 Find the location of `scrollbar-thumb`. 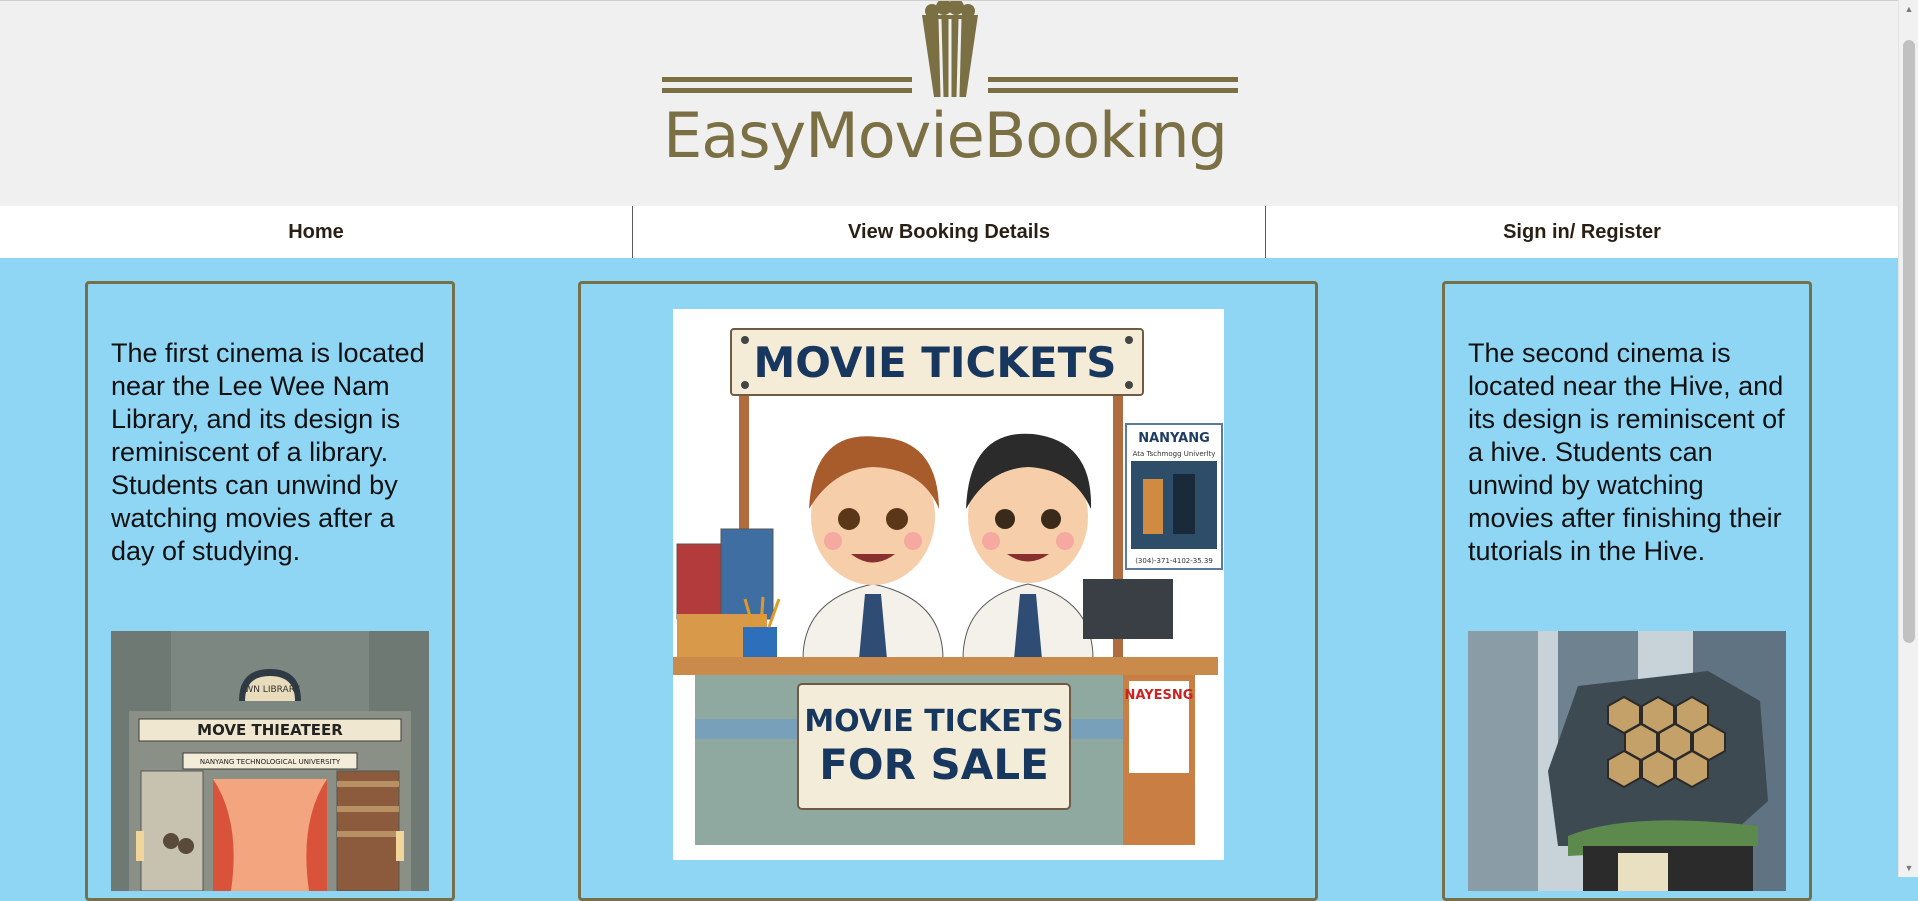

scrollbar-thumb is located at coordinates (1909, 341).